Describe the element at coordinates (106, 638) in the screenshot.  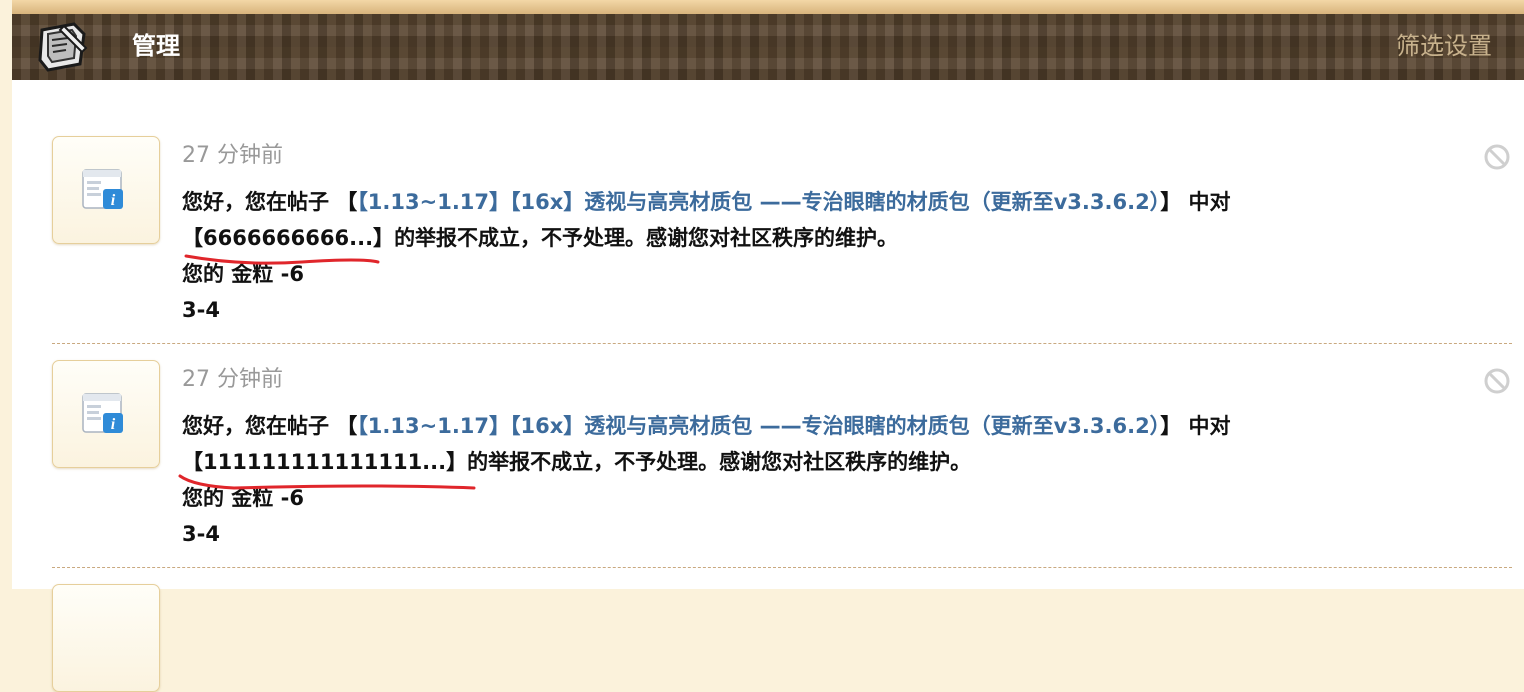
I see `notice-thumbnail` at that location.